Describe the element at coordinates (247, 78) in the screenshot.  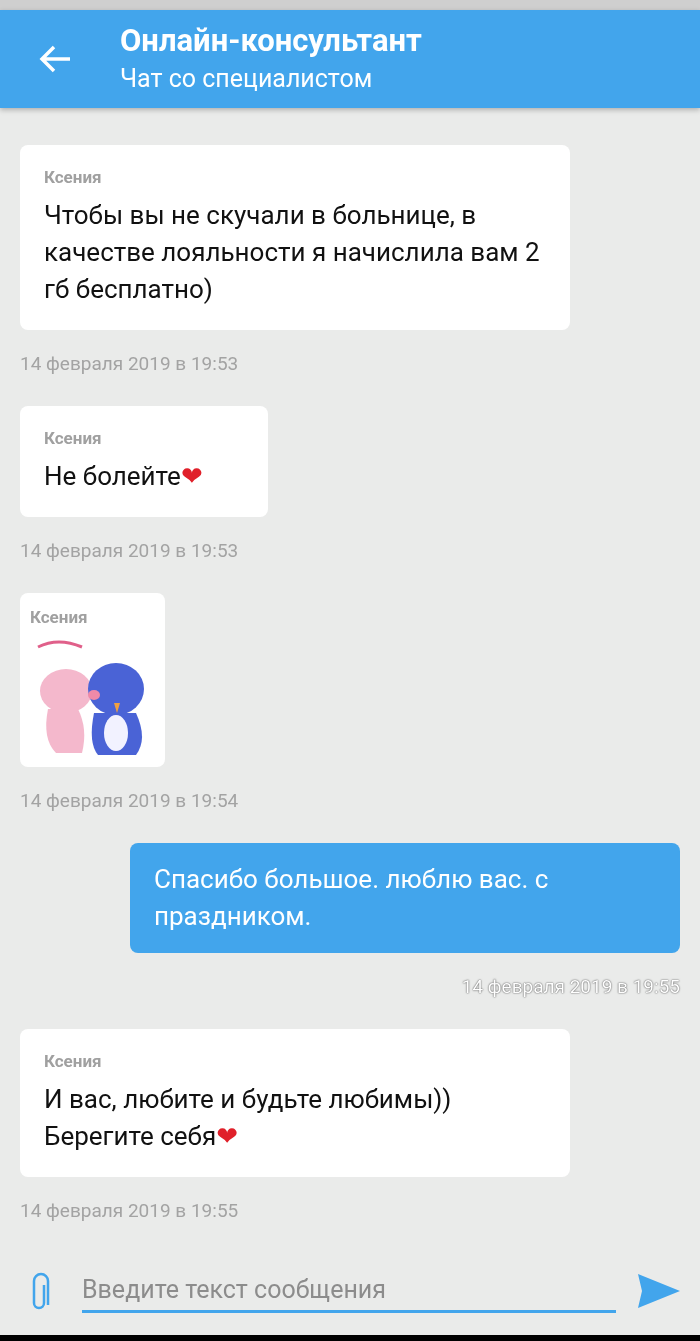
I see `chat-subtitle: Чат со специалистом` at that location.